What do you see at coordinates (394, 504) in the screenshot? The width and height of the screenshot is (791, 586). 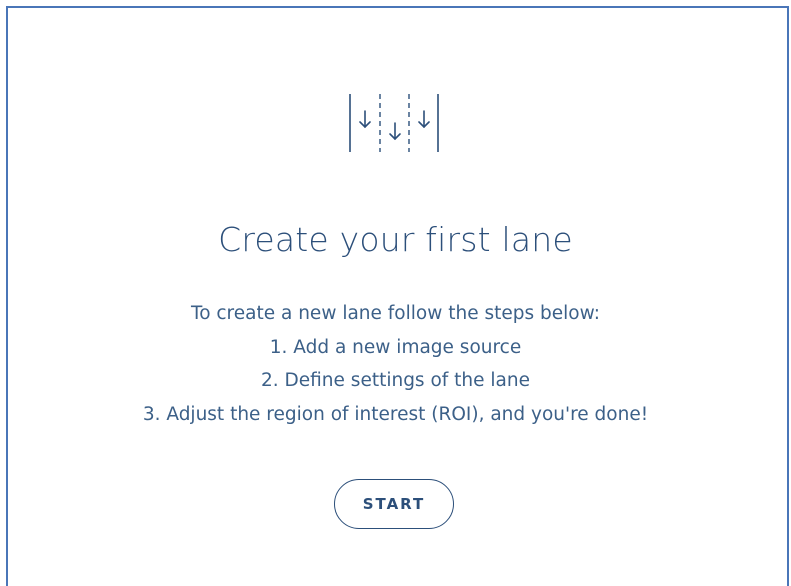 I see `start-button: START` at bounding box center [394, 504].